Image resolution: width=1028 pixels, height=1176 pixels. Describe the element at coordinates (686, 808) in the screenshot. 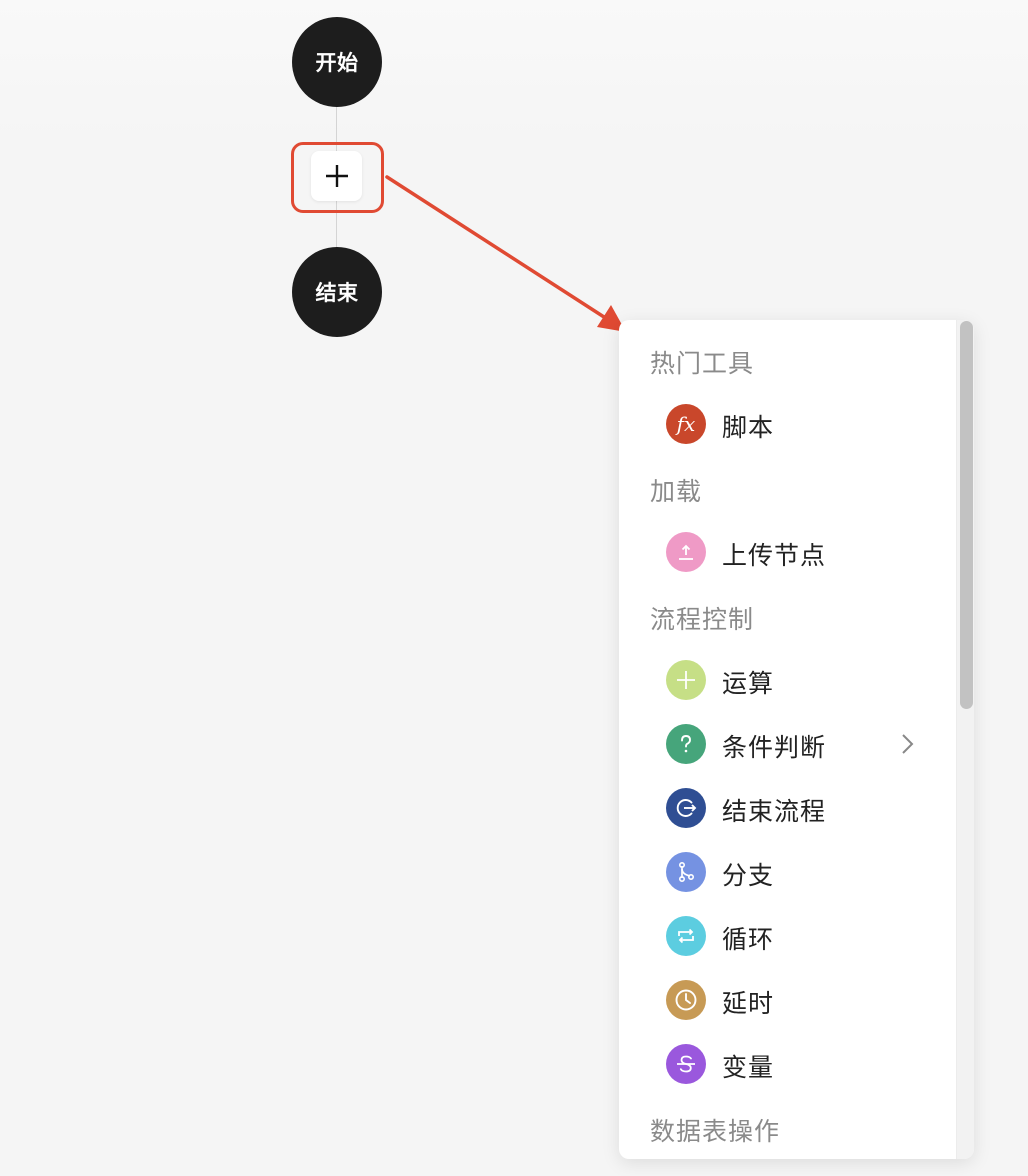

I see `exit-icon` at that location.